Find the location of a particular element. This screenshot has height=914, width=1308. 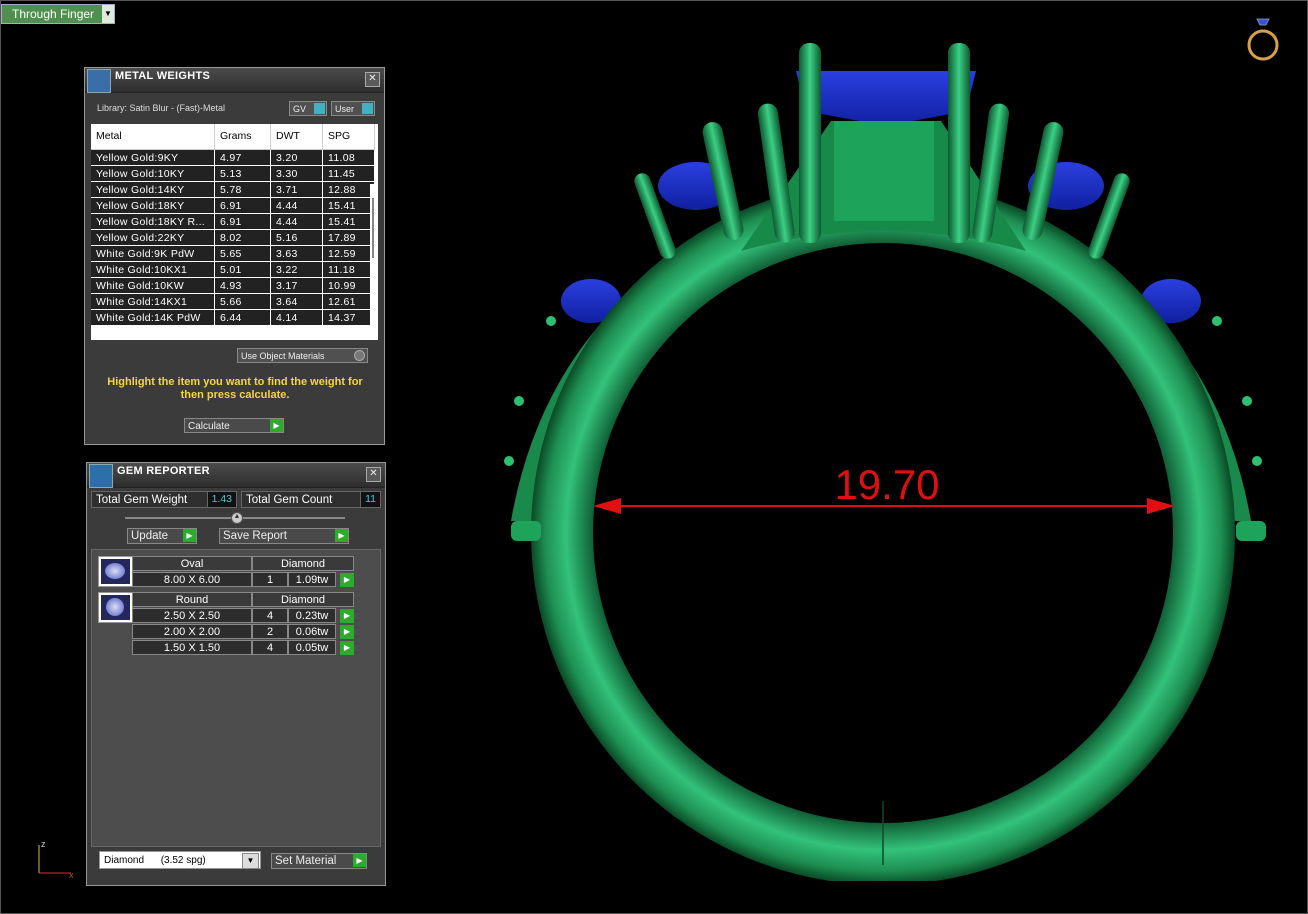

table-cell: 4.97 is located at coordinates (242, 157).